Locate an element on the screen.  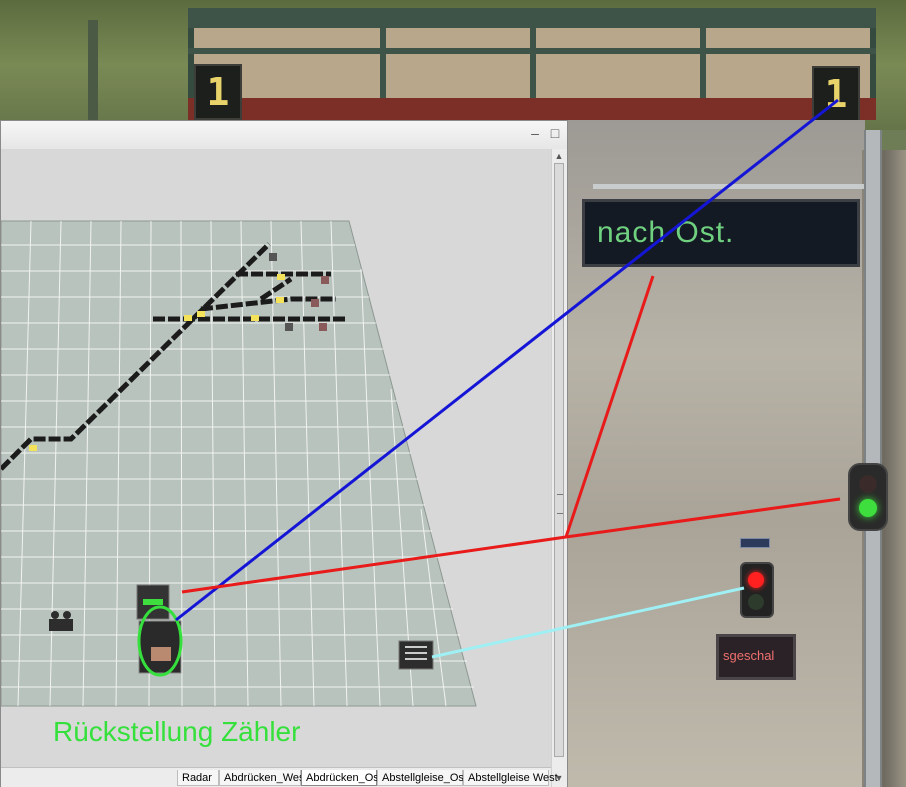
counter-display-right: 1 is located at coordinates (836, 94).